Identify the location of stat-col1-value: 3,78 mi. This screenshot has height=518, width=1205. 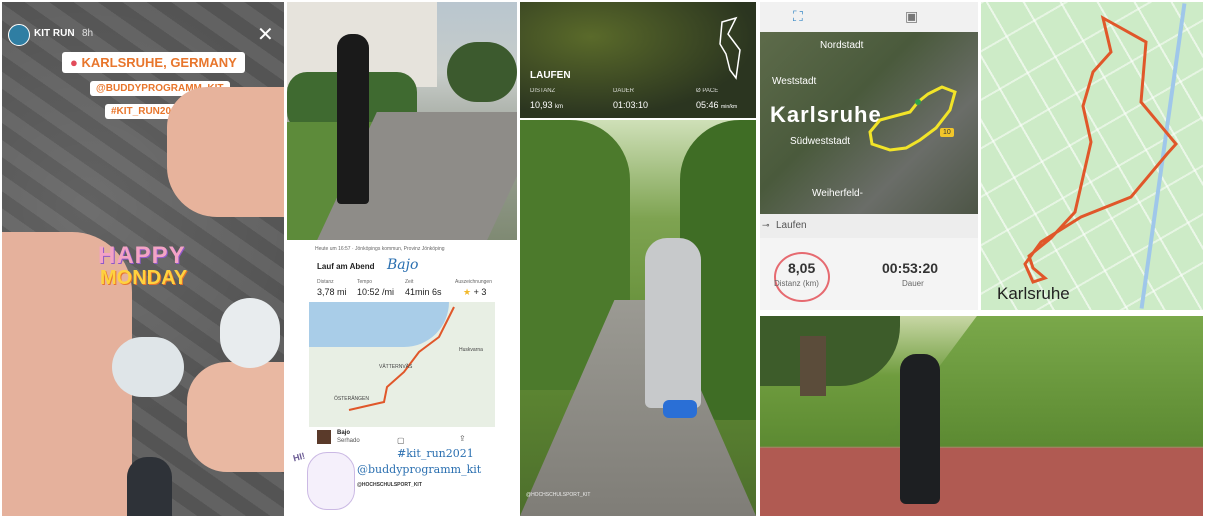
(332, 292).